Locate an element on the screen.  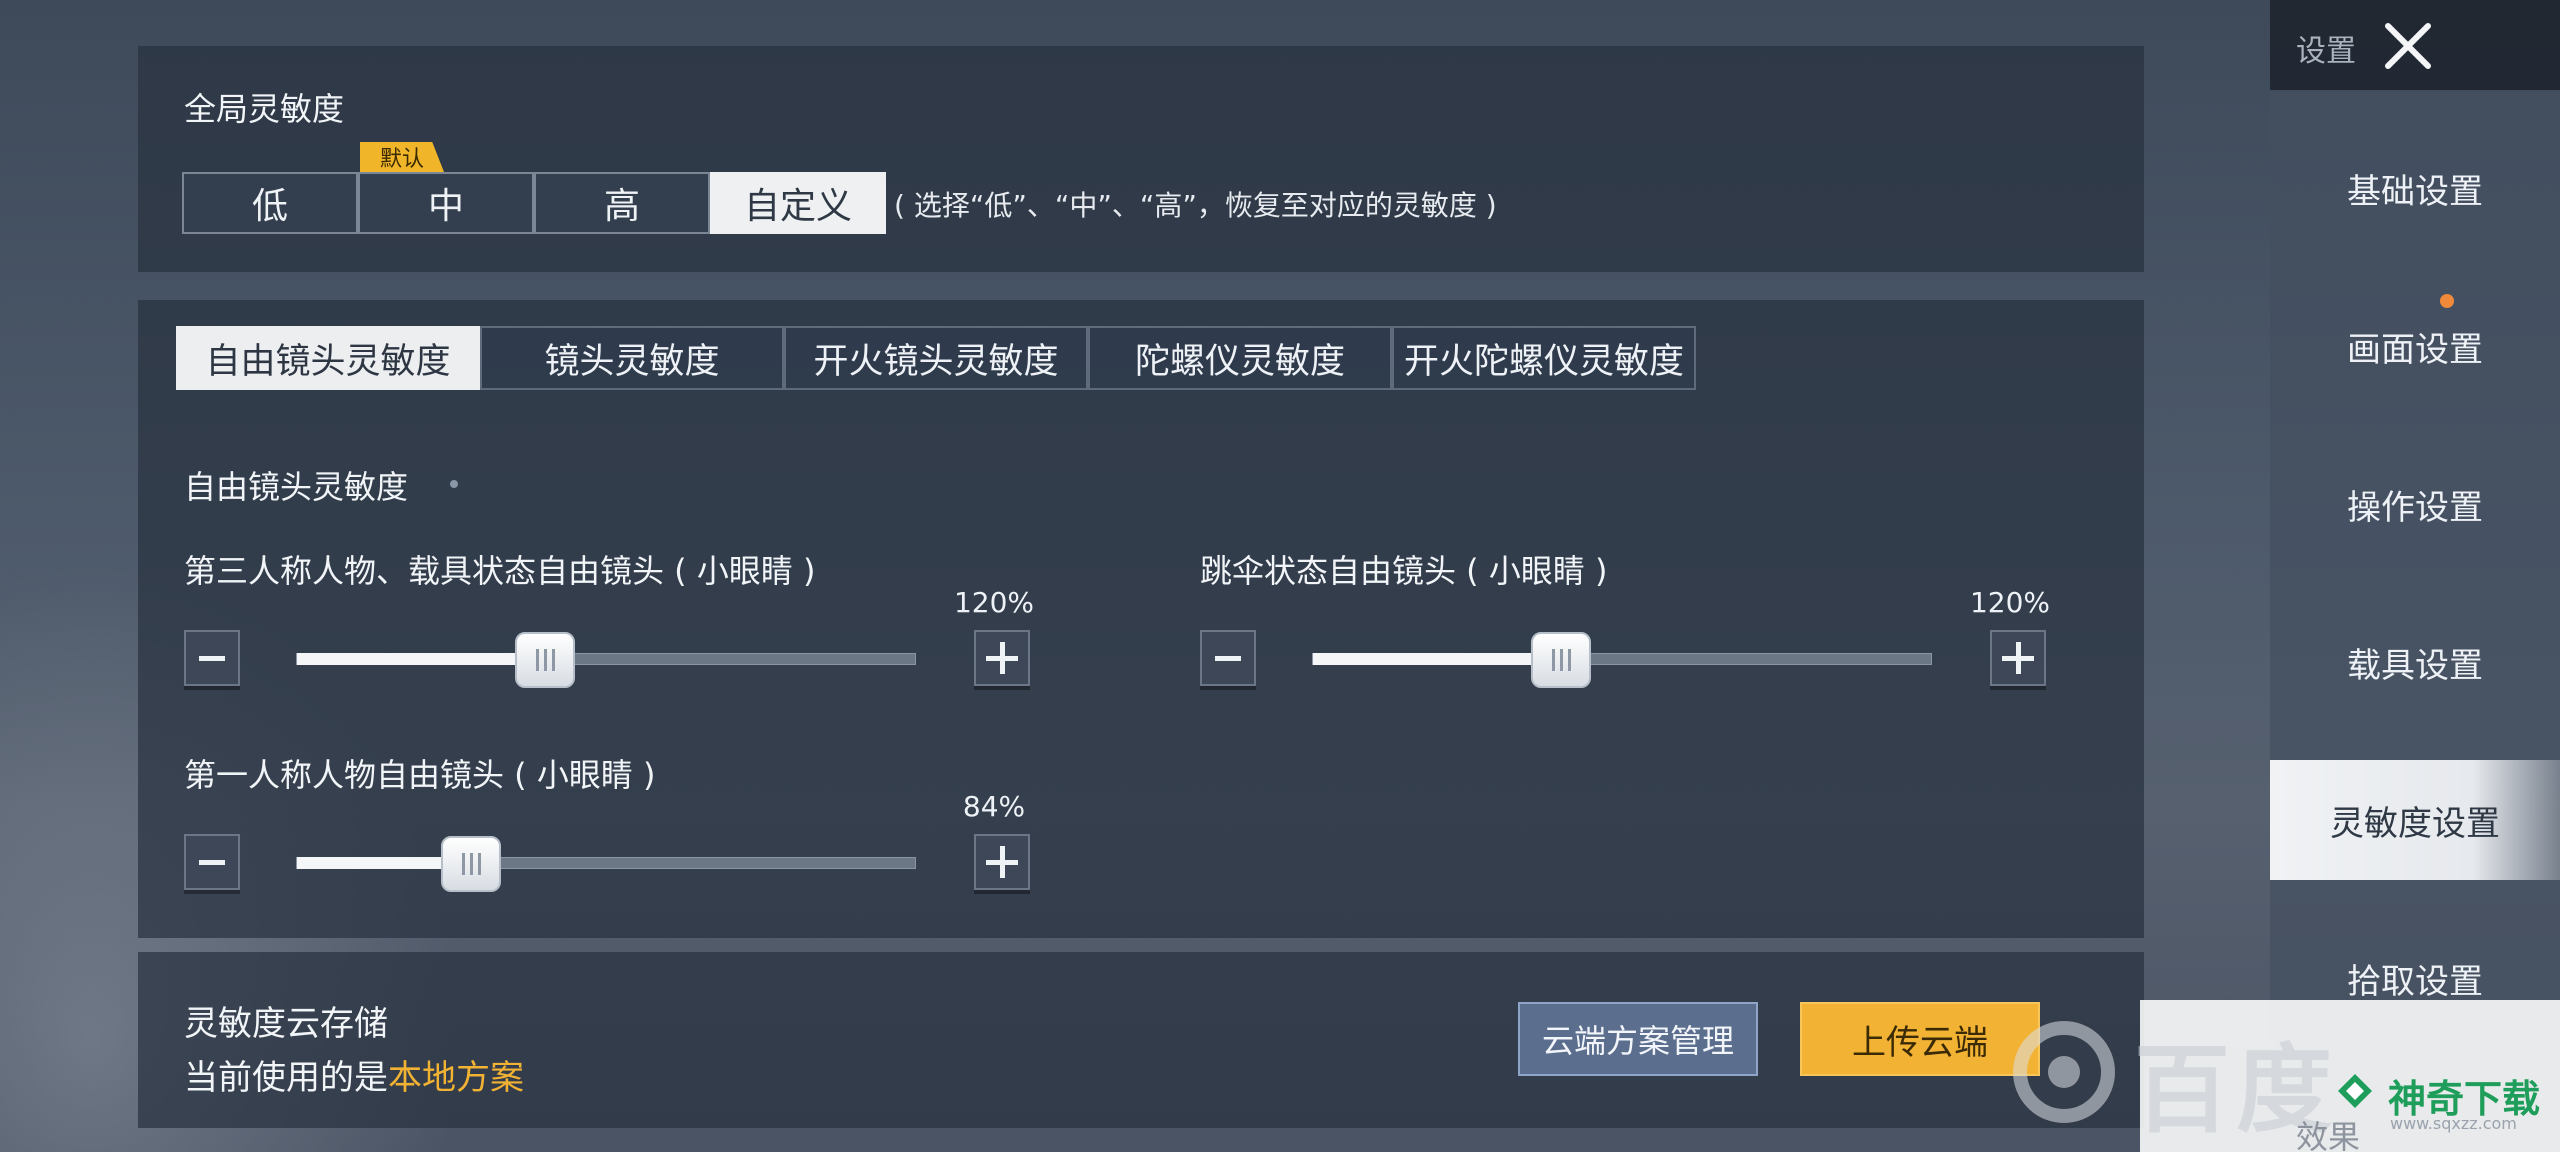
site-logo-icon is located at coordinates (2355, 1091).